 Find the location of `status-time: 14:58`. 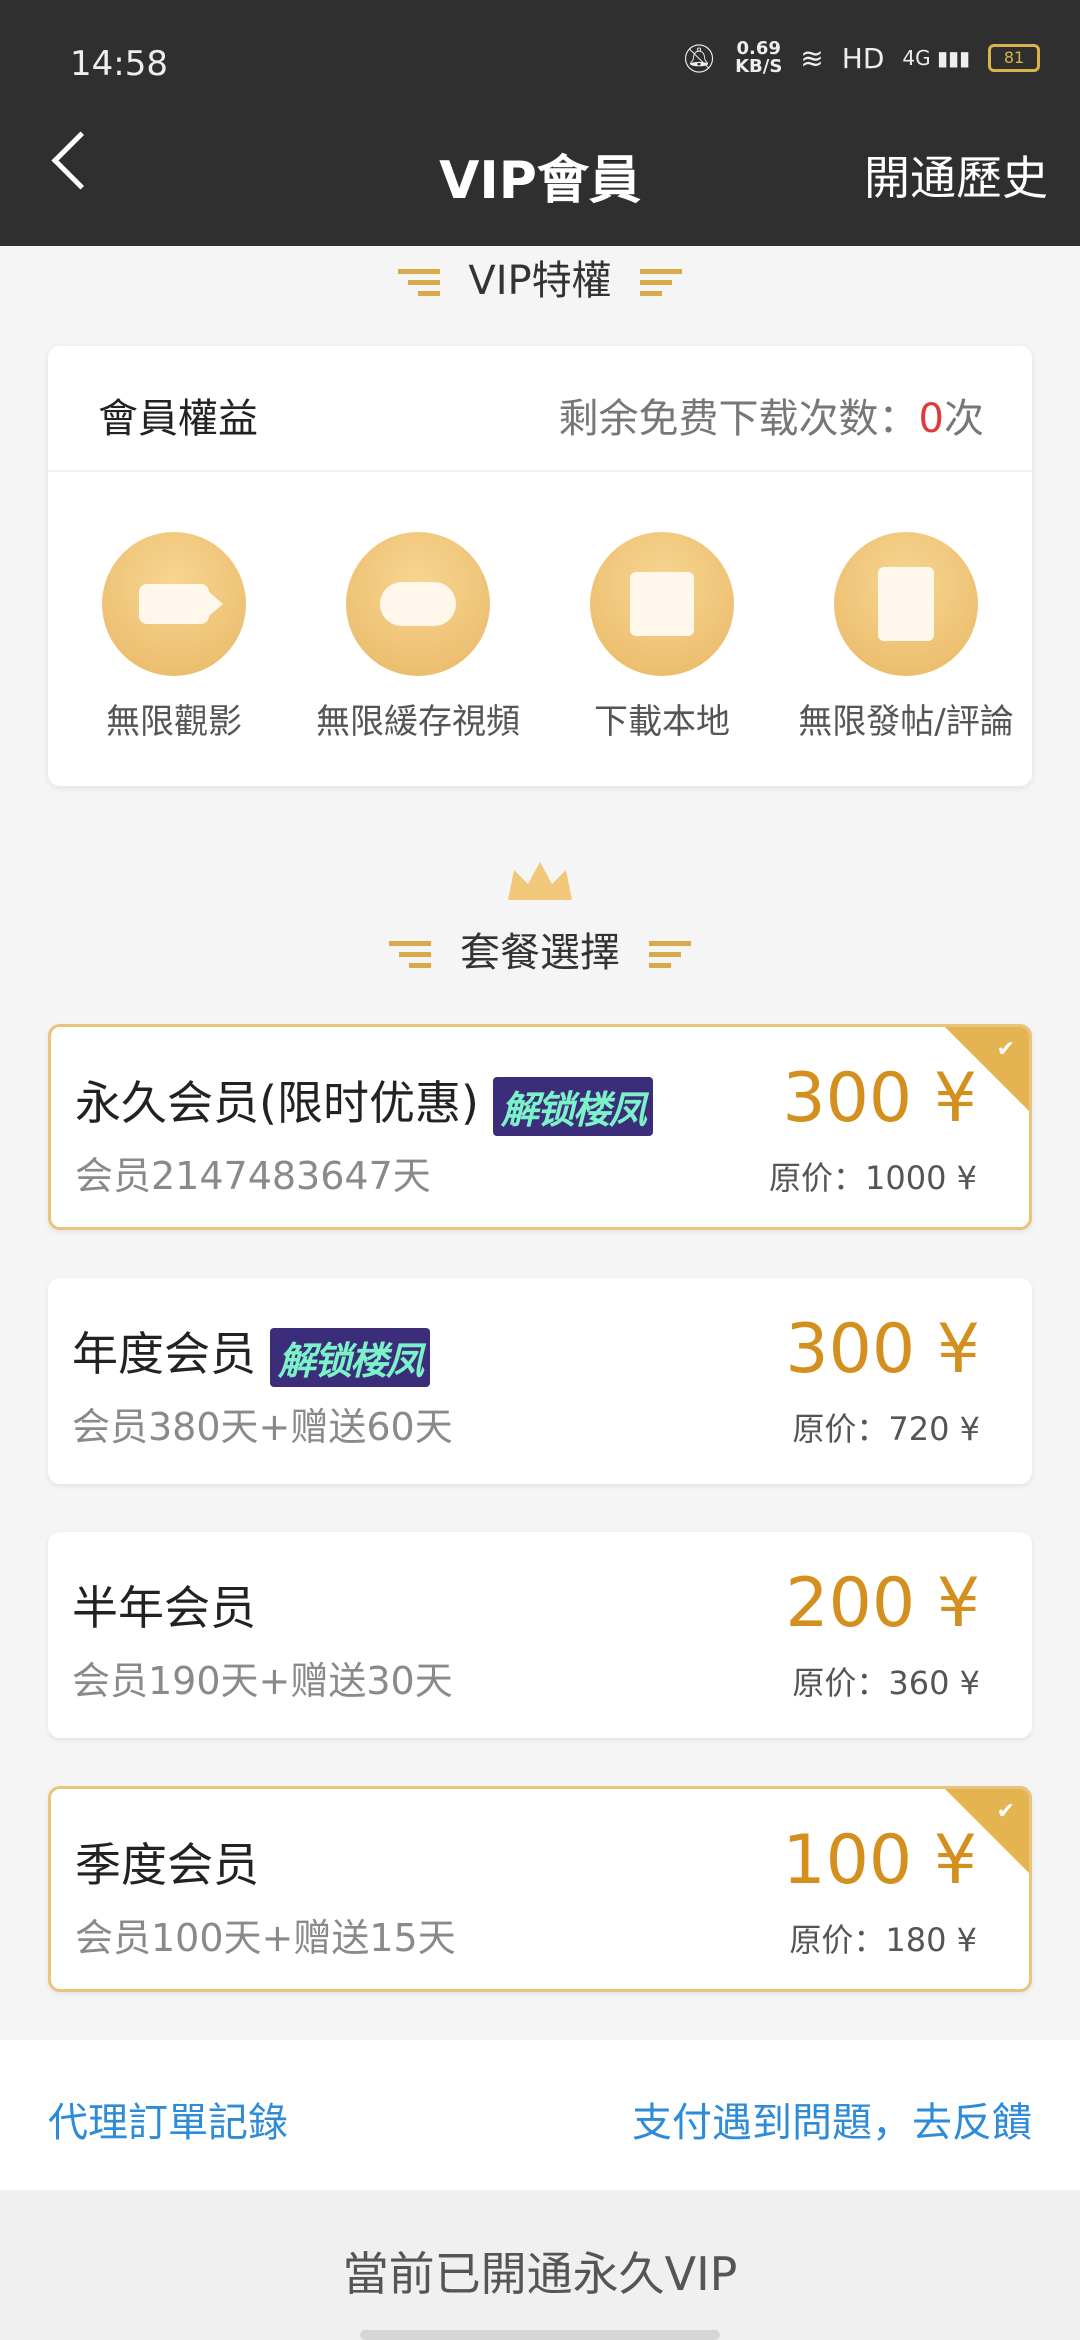

status-time: 14:58 is located at coordinates (119, 64).